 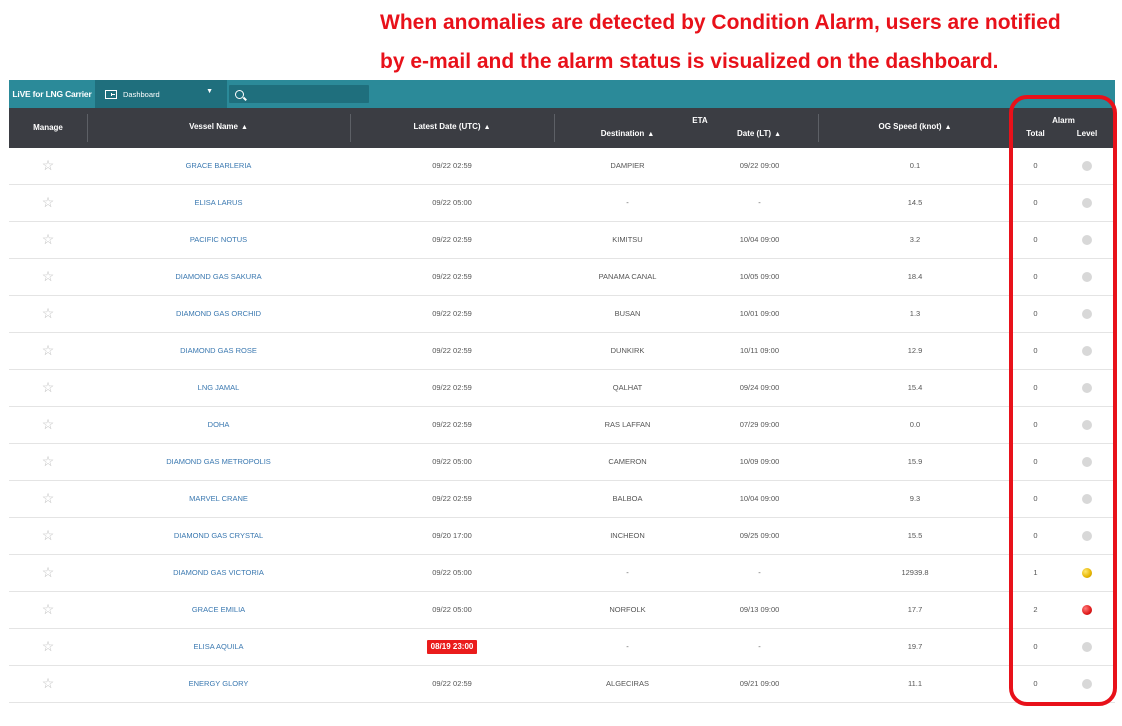 I want to click on vessel-name-link: MARVEL CRANE, so click(x=218, y=499).